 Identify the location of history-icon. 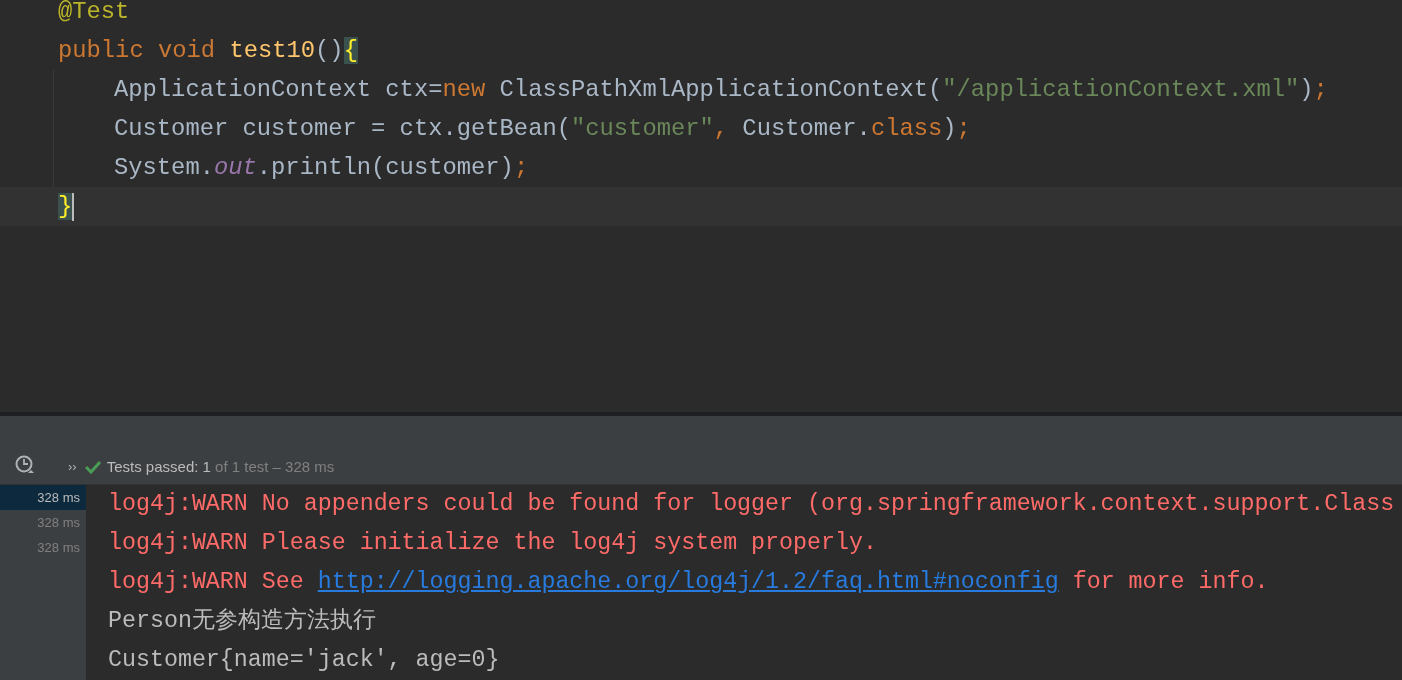
(25, 465).